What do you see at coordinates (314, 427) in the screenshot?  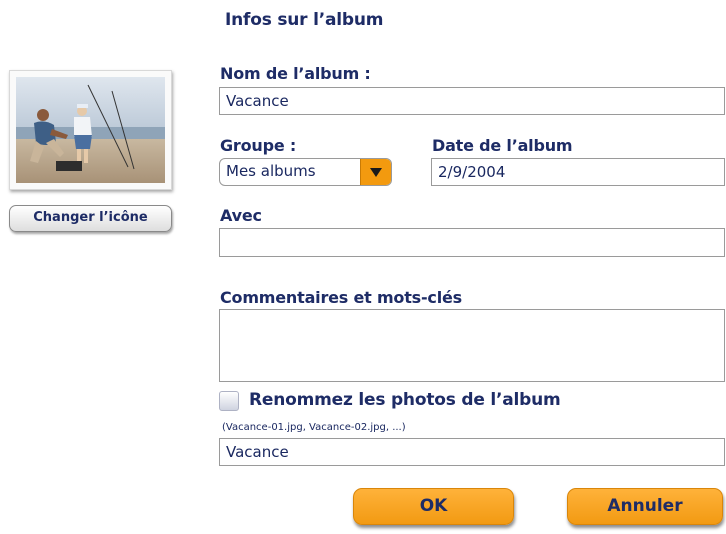 I see `rename-example-hint: (Vacance-01.jpg, Vacance-02.jpg, ...)` at bounding box center [314, 427].